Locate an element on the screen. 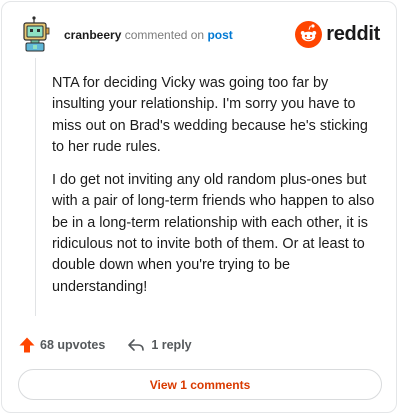 The height and width of the screenshot is (416, 400). view-comments-button: View 1 comments is located at coordinates (200, 384).